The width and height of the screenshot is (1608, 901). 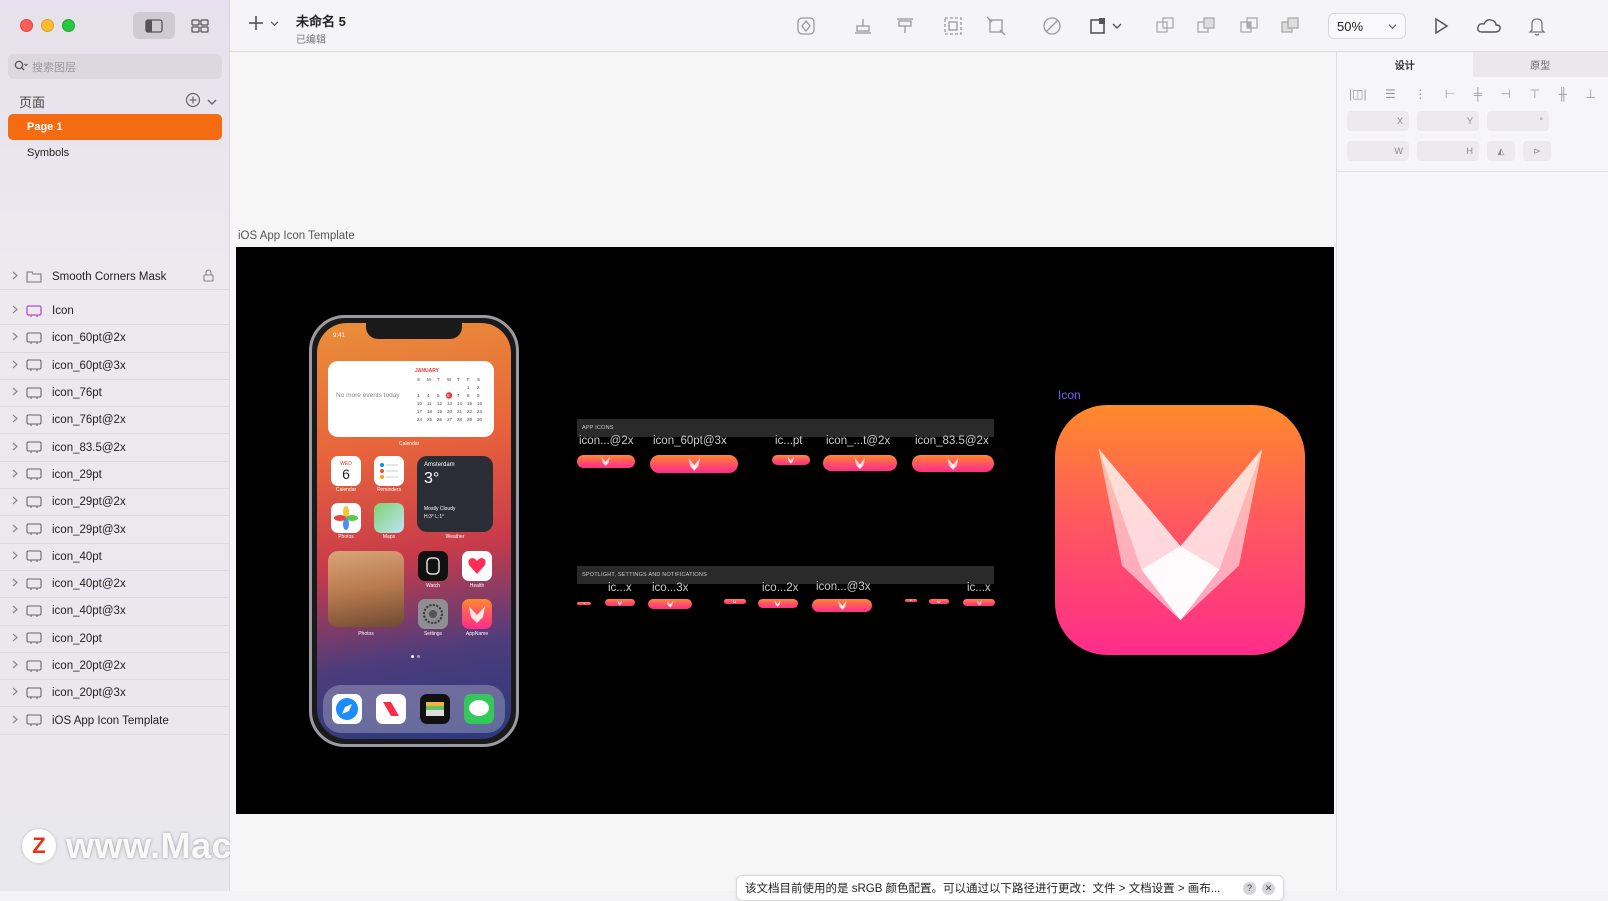 I want to click on transform-icon, so click(x=996, y=26).